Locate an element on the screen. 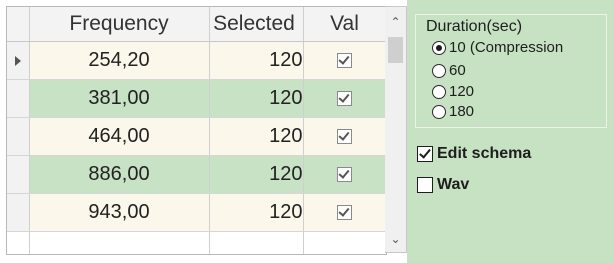 This screenshot has width=613, height=263. wav-checkbox-row: Wav is located at coordinates (443, 185).